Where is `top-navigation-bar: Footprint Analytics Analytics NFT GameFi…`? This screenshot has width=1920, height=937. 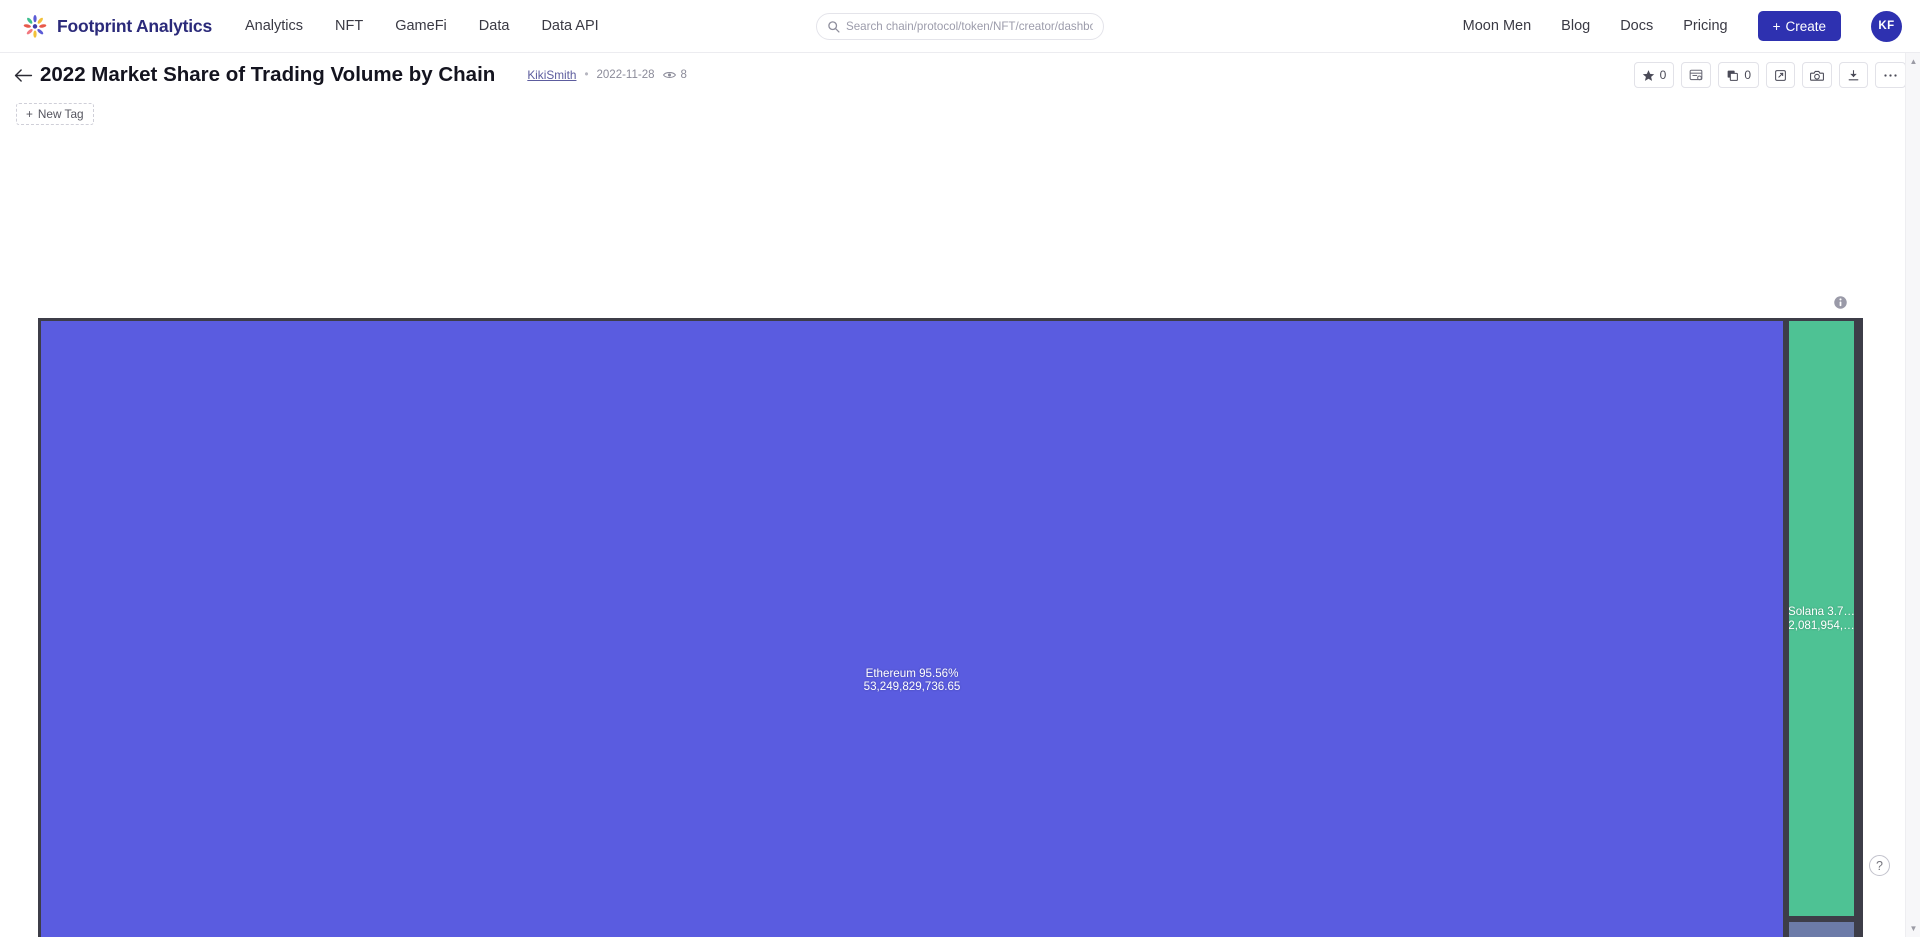
top-navigation-bar: Footprint Analytics Analytics NFT GameFi… is located at coordinates (960, 26).